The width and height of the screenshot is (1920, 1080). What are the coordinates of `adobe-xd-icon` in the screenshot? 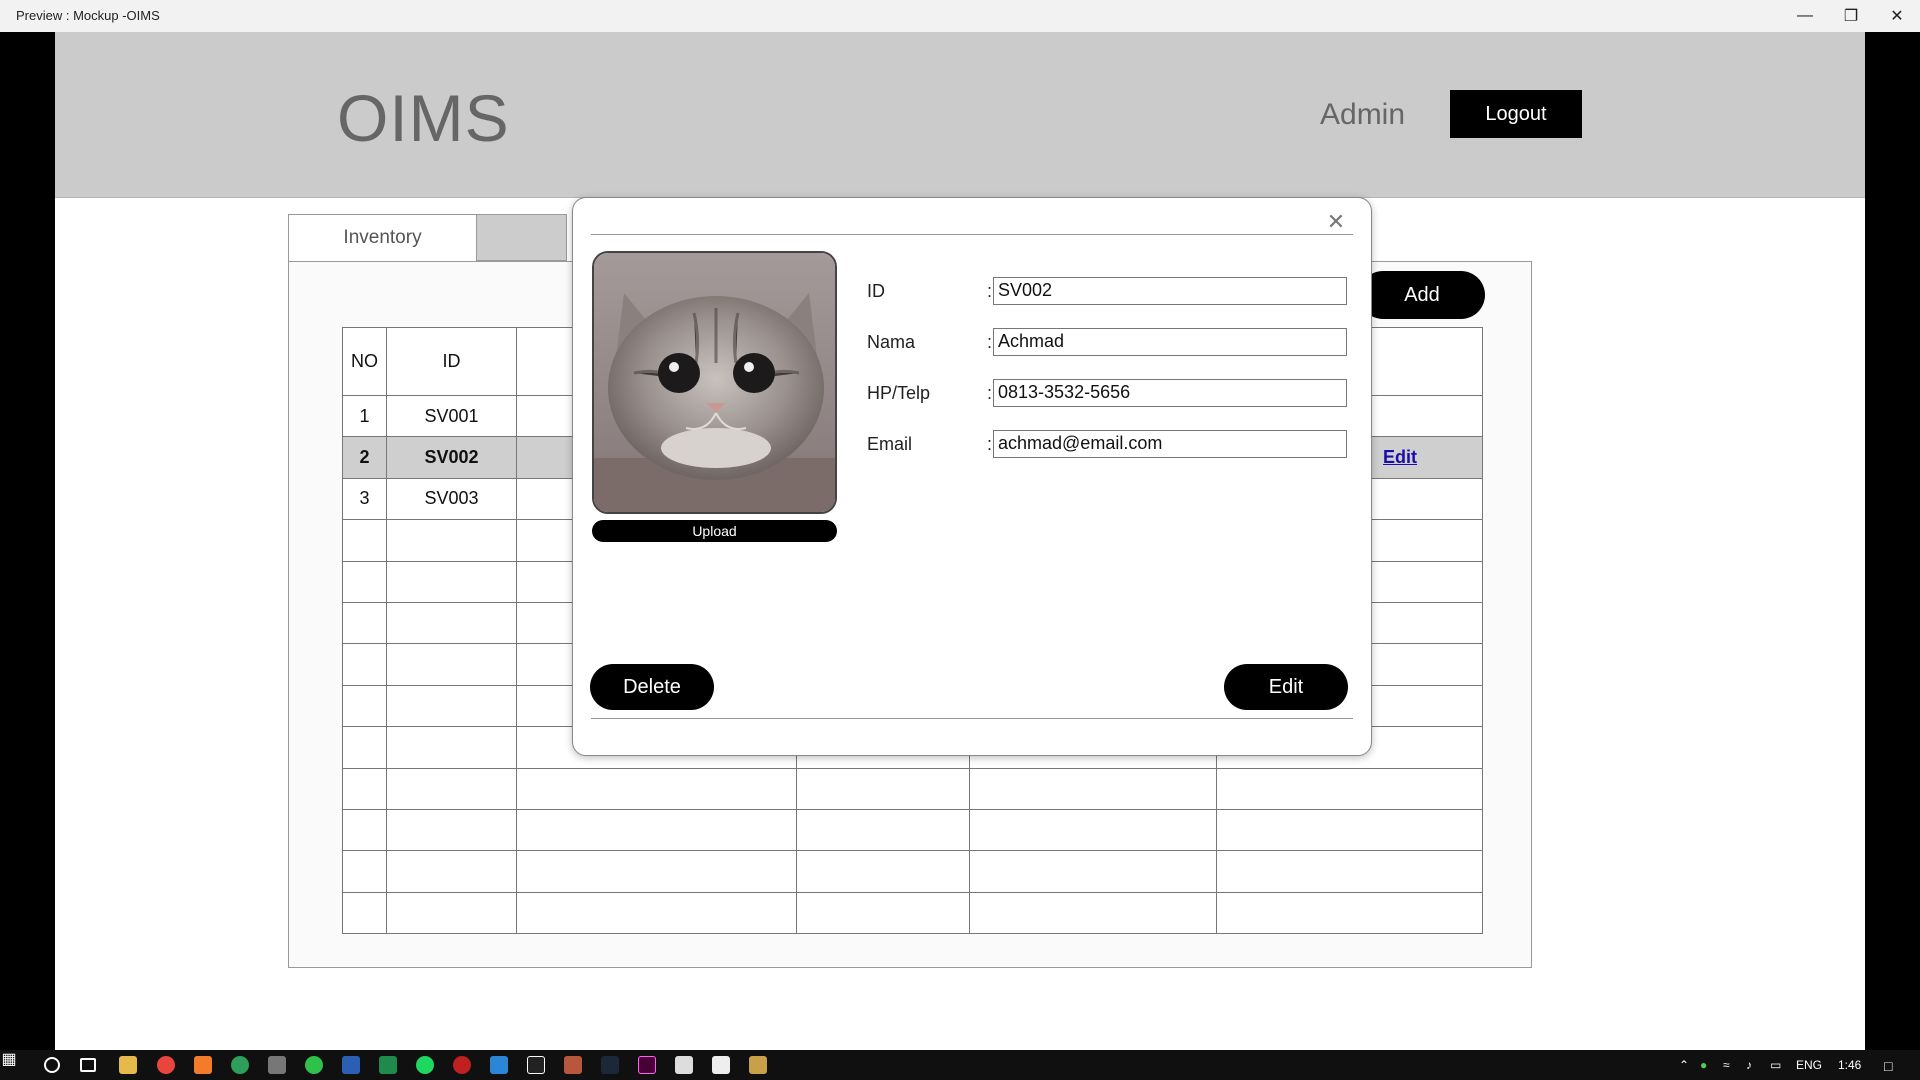 It's located at (647, 1065).